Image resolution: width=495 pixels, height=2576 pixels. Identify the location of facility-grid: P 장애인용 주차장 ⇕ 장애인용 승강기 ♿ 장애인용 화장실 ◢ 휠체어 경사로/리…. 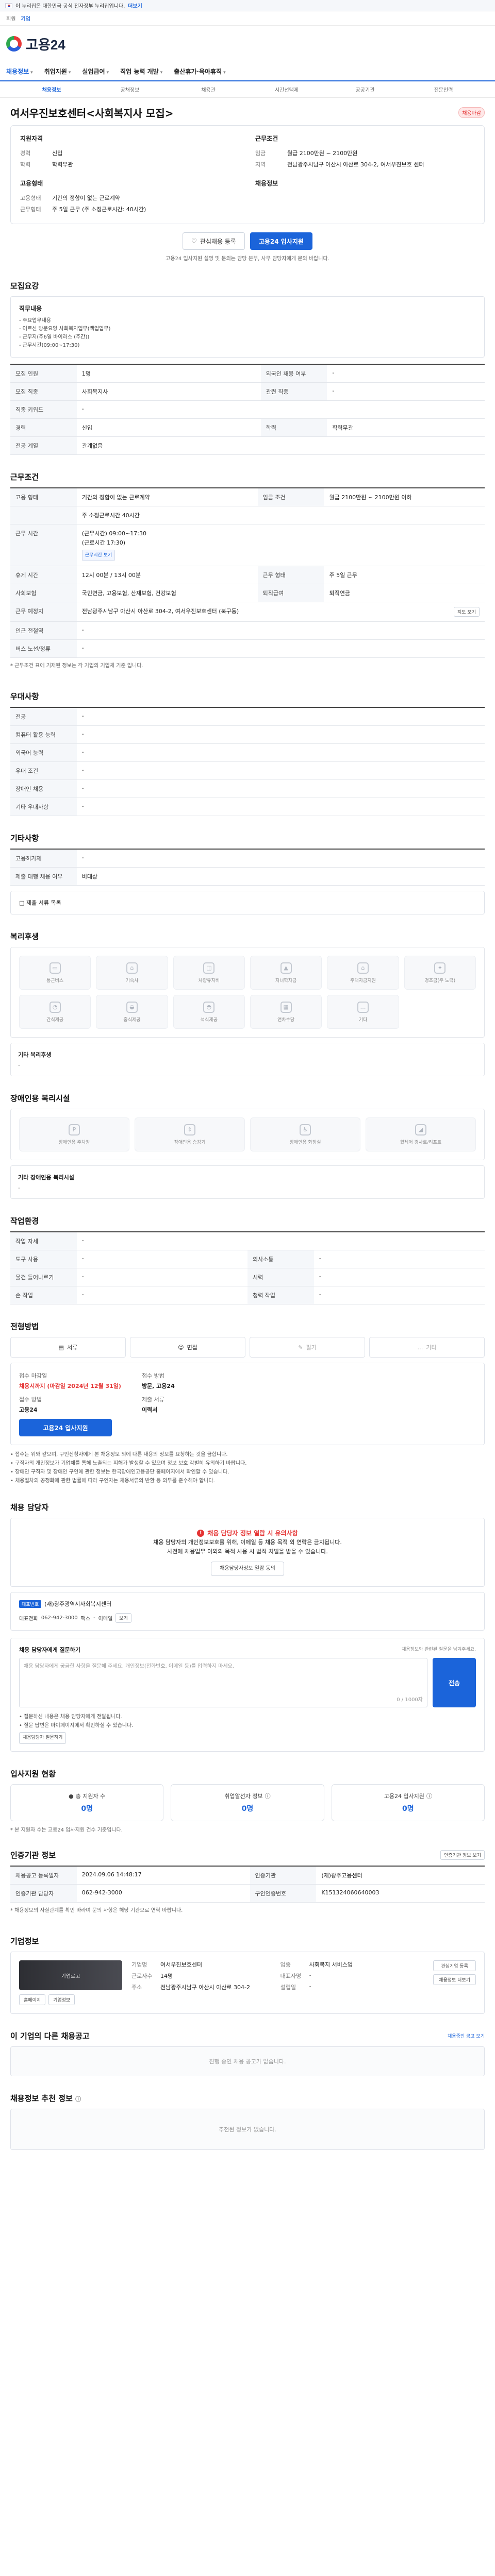
(247, 1134).